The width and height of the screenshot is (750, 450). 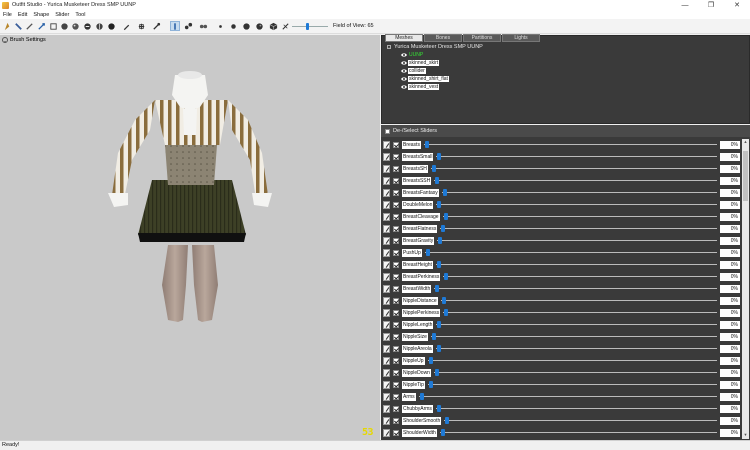 I want to click on maximize-button: ❐, so click(x=711, y=5).